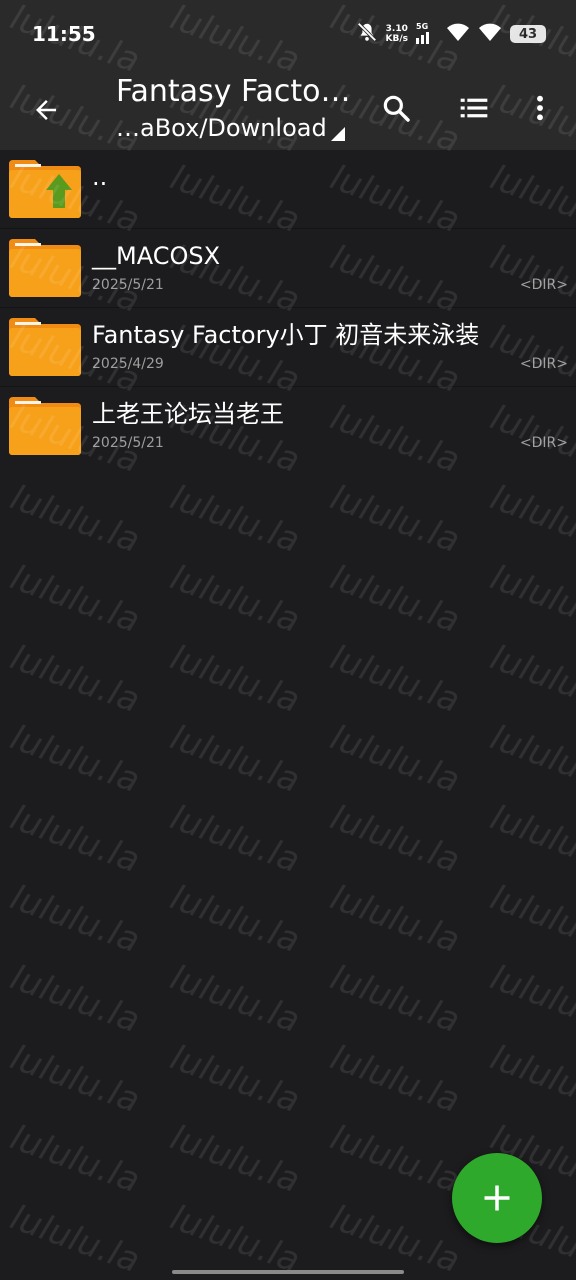 The height and width of the screenshot is (1280, 576). I want to click on search-icon, so click(396, 108).